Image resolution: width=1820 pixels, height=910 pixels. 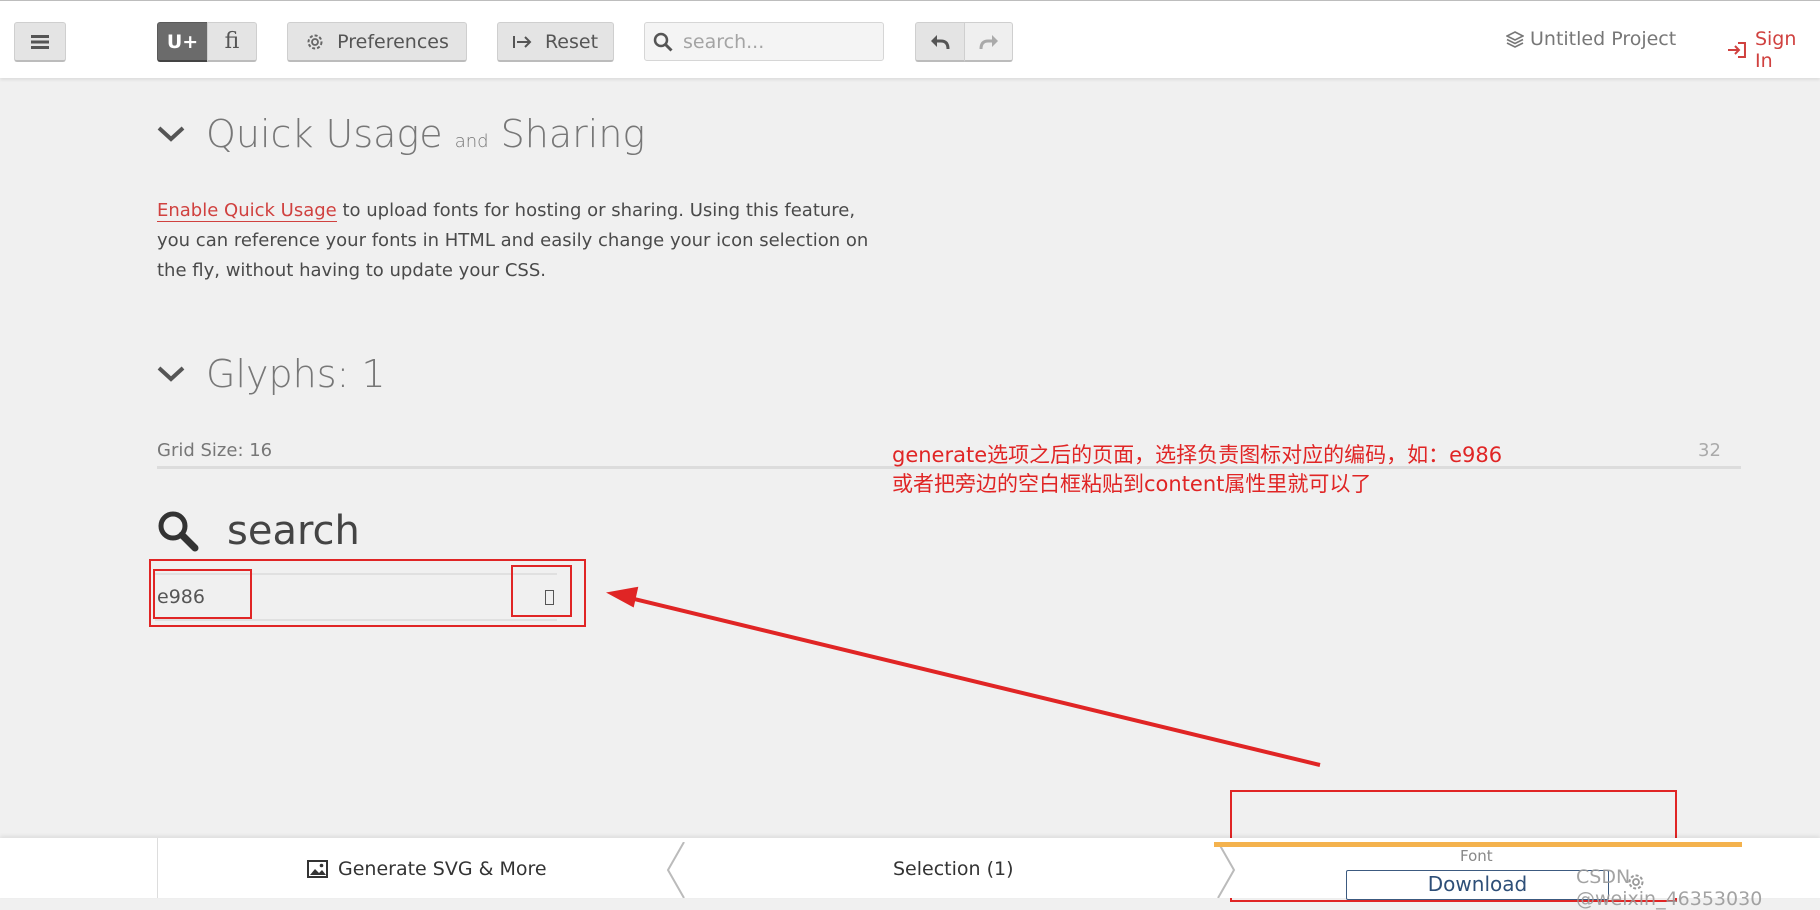 I want to click on glyphs-title: Glyphs: 1, so click(x=296, y=374).